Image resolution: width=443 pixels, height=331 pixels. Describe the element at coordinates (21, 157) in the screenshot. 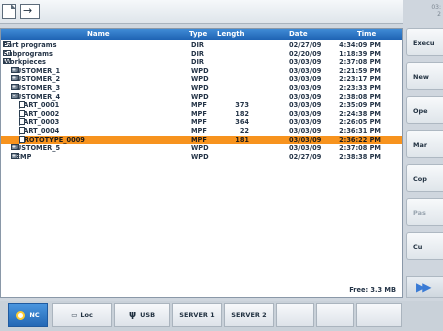

I see `row-name-cell: + TEMP` at that location.